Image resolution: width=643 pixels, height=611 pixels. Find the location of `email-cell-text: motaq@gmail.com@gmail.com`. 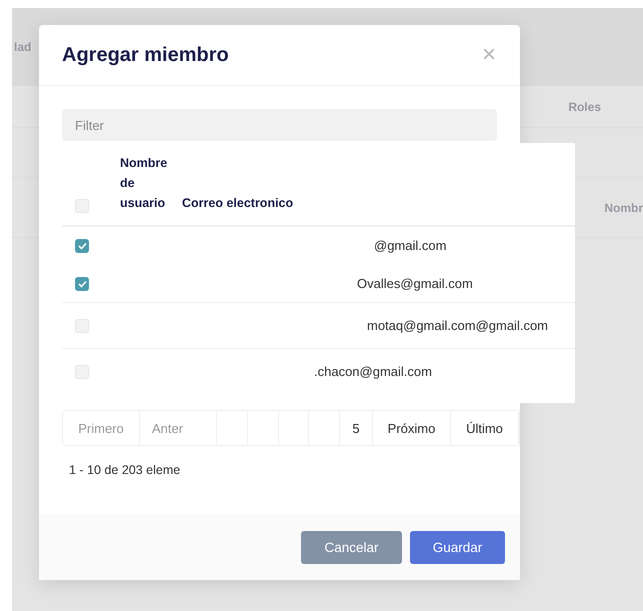

email-cell-text: motaq@gmail.com@gmail.com is located at coordinates (457, 325).